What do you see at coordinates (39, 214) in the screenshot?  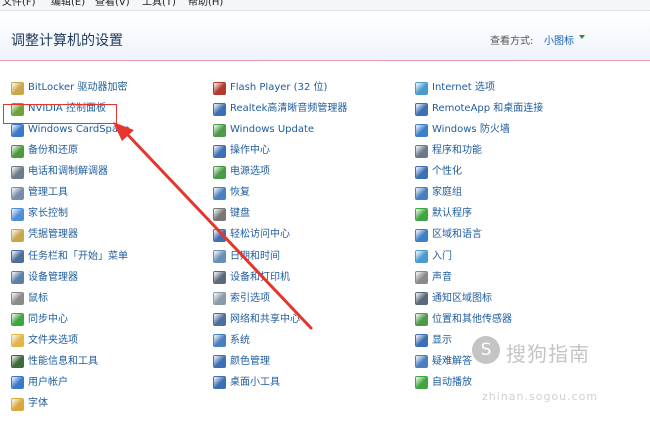 I see `control-panel-item: 家长控制` at bounding box center [39, 214].